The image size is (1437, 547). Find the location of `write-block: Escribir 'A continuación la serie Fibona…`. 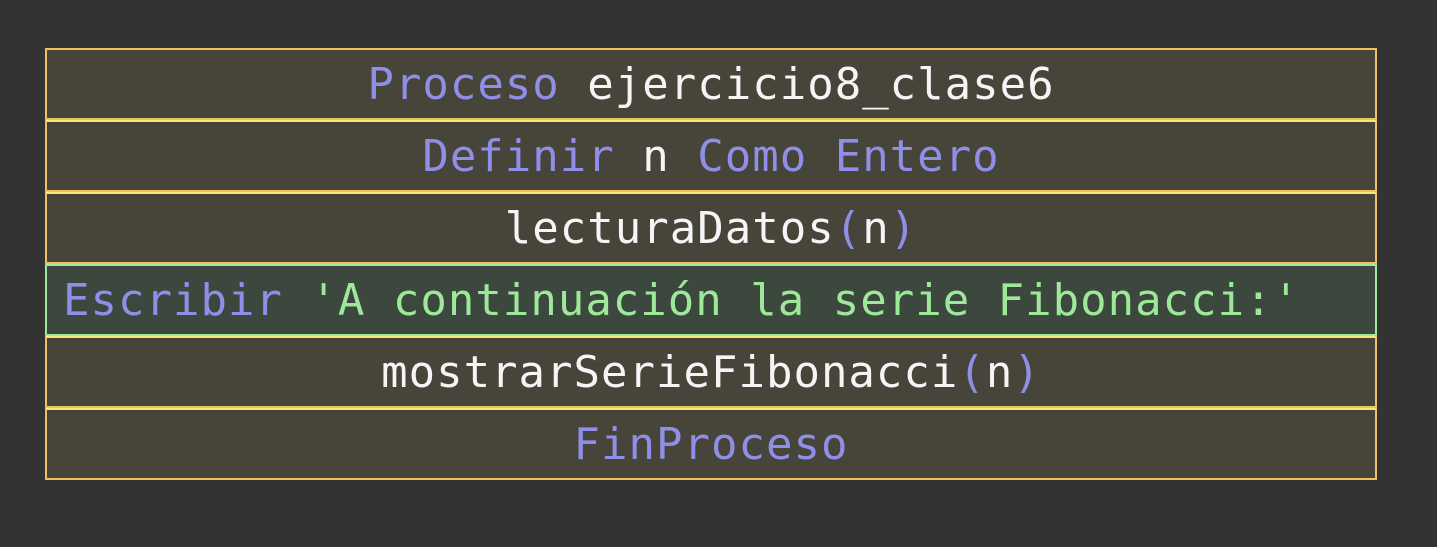

write-block: Escribir 'A continuación la serie Fibona… is located at coordinates (711, 300).